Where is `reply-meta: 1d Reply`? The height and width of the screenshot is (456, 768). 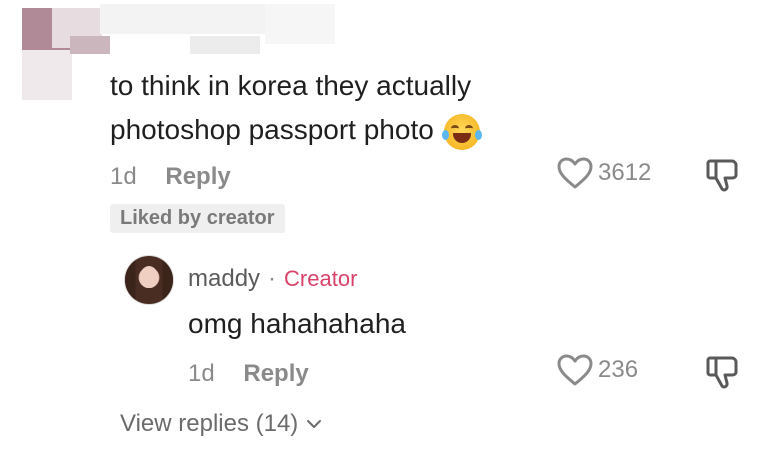 reply-meta: 1d Reply is located at coordinates (248, 374).